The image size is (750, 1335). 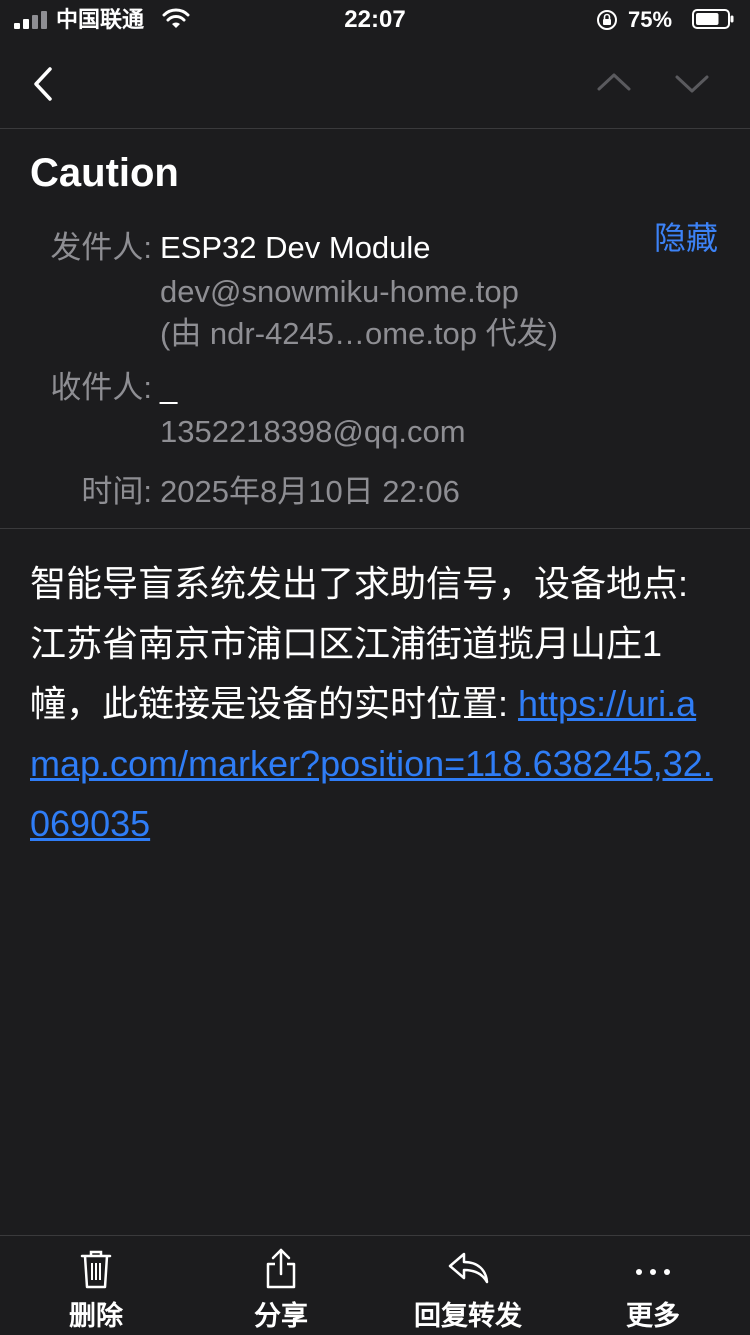 I want to click on sender-email: dev@snowmiku-home.top, so click(x=339, y=292).